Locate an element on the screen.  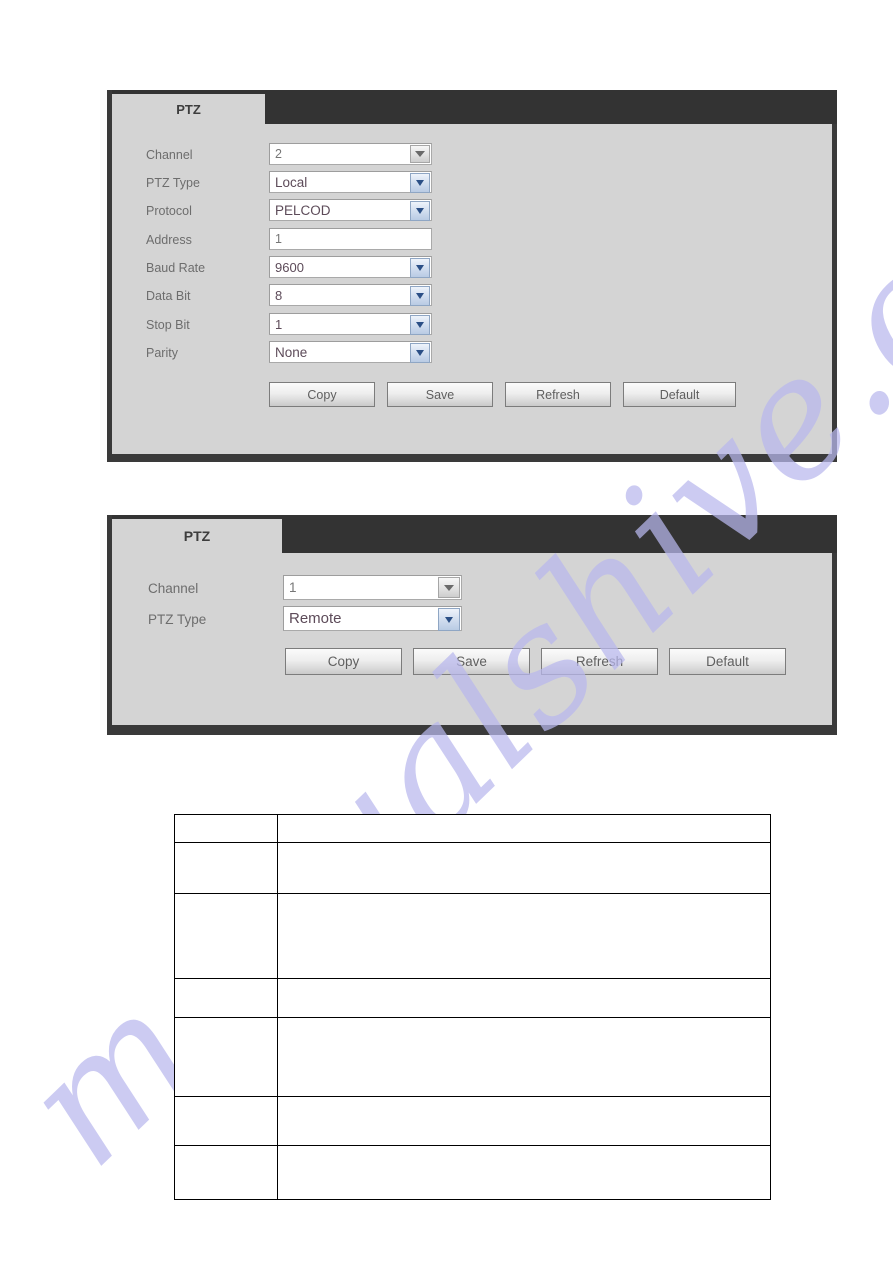
remote-default-button-label: Default is located at coordinates (727, 661).